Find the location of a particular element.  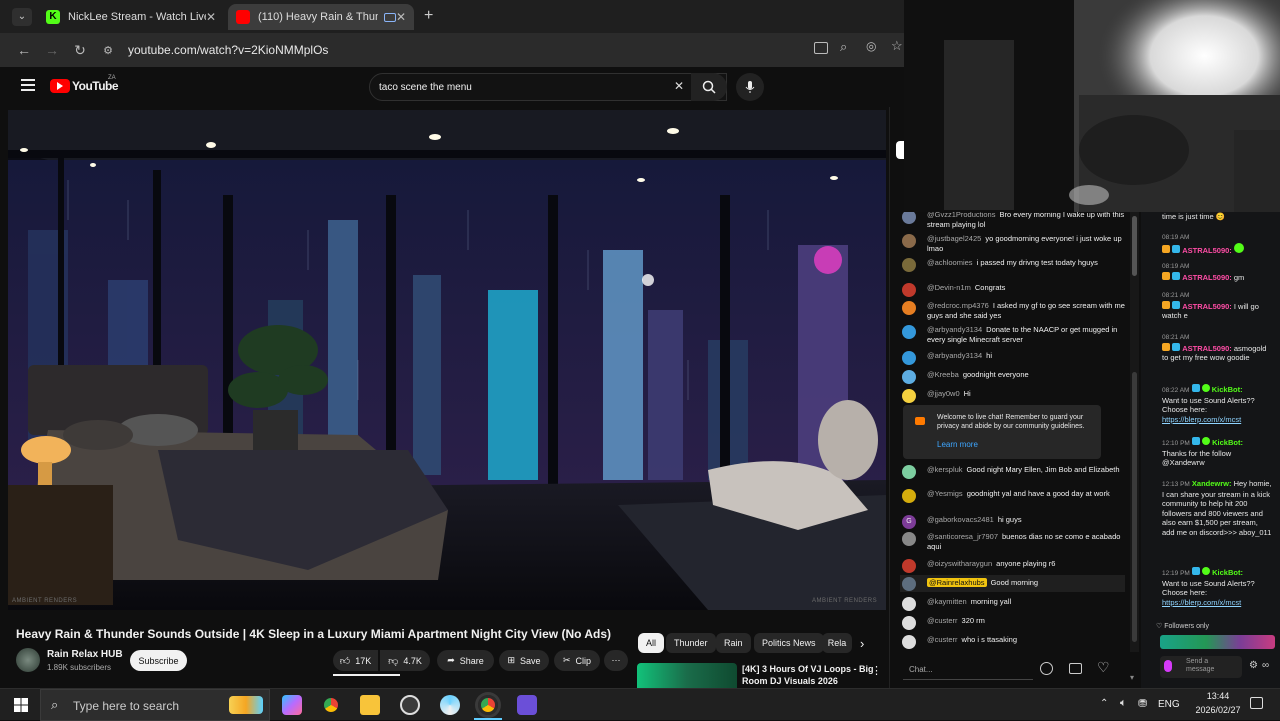

kick-settings-icon: ⚙ is located at coordinates (1253, 665).